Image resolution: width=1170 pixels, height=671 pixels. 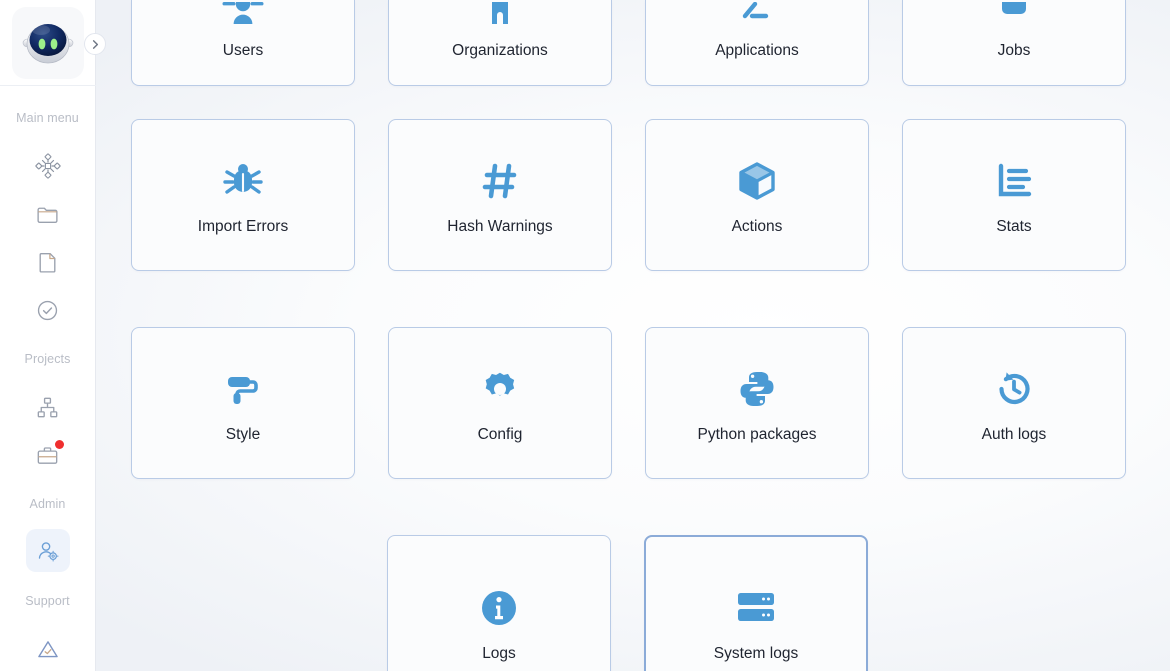 I want to click on chevron-right-icon, so click(x=95, y=44).